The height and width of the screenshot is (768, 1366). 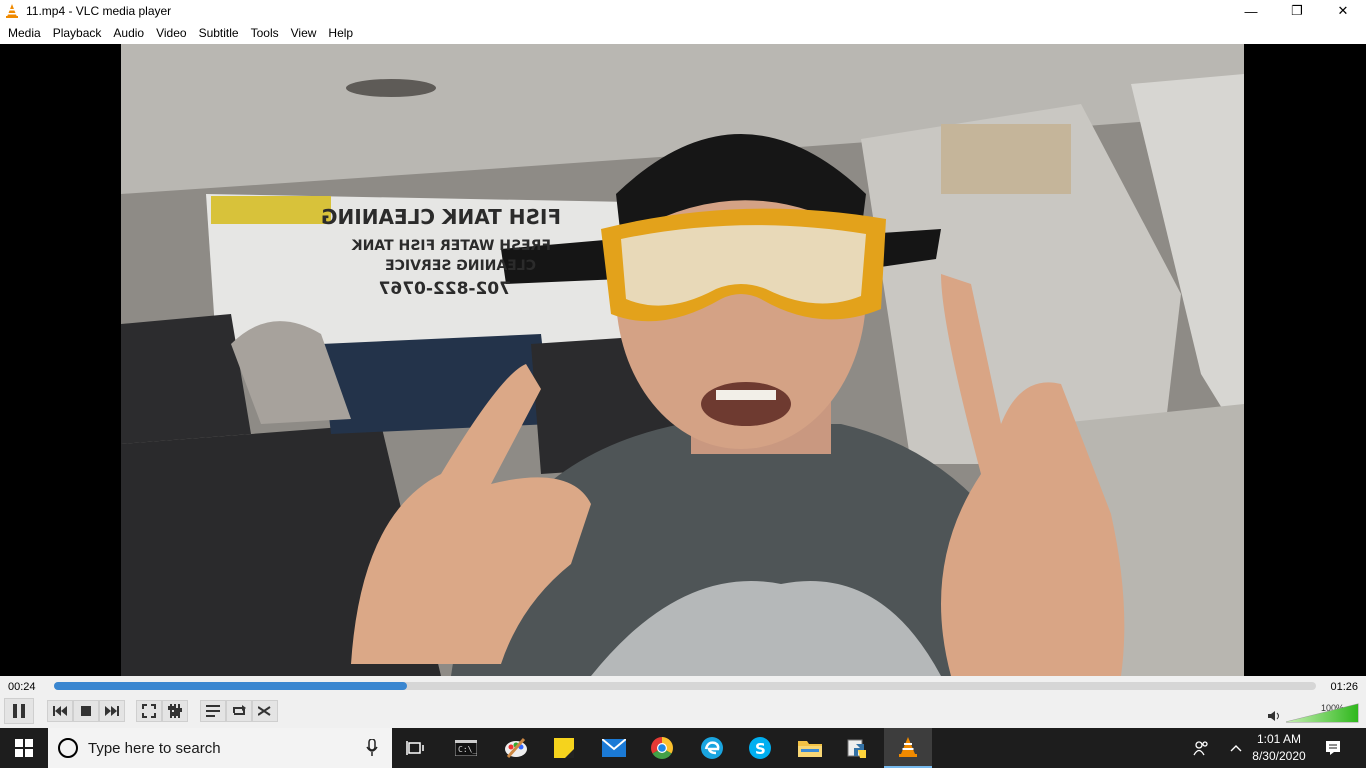 What do you see at coordinates (683, 702) in the screenshot?
I see `player-controls: 00:24 01:26 100%` at bounding box center [683, 702].